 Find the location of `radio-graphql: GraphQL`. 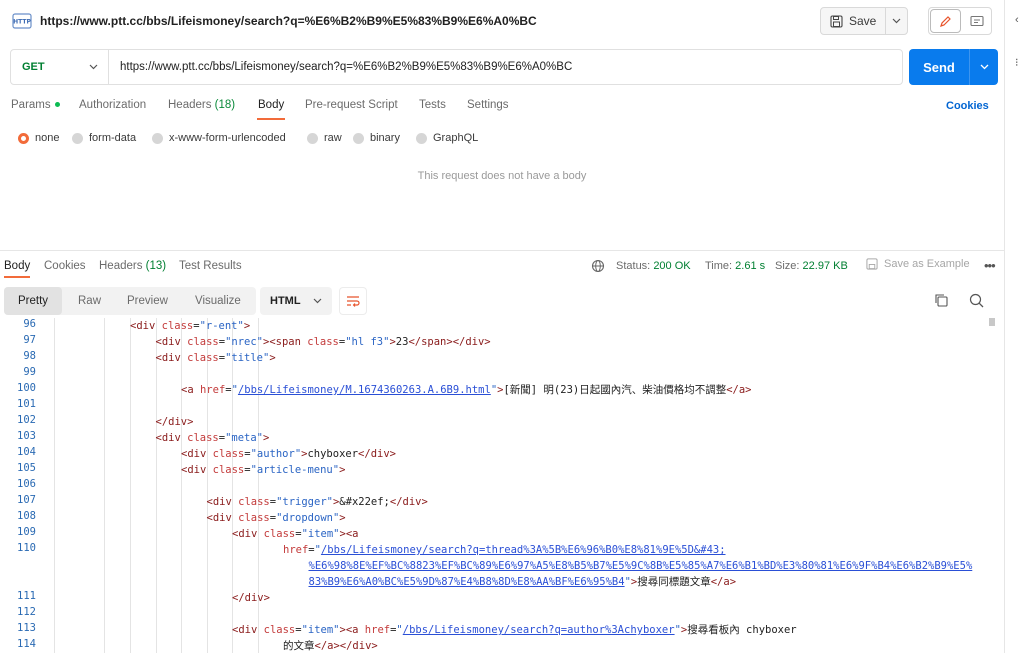

radio-graphql: GraphQL is located at coordinates (447, 138).